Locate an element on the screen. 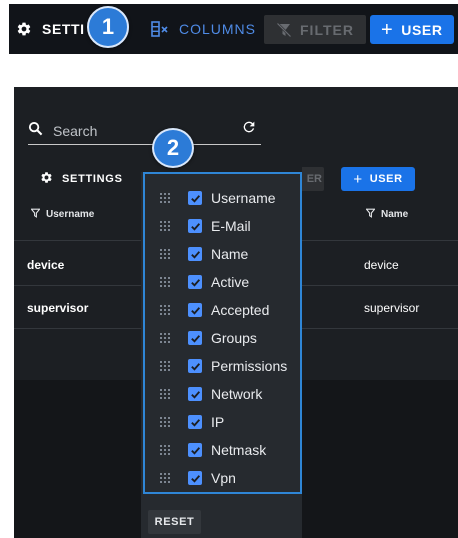 This screenshot has width=458, height=538. column-option-network: Network is located at coordinates (222, 394).